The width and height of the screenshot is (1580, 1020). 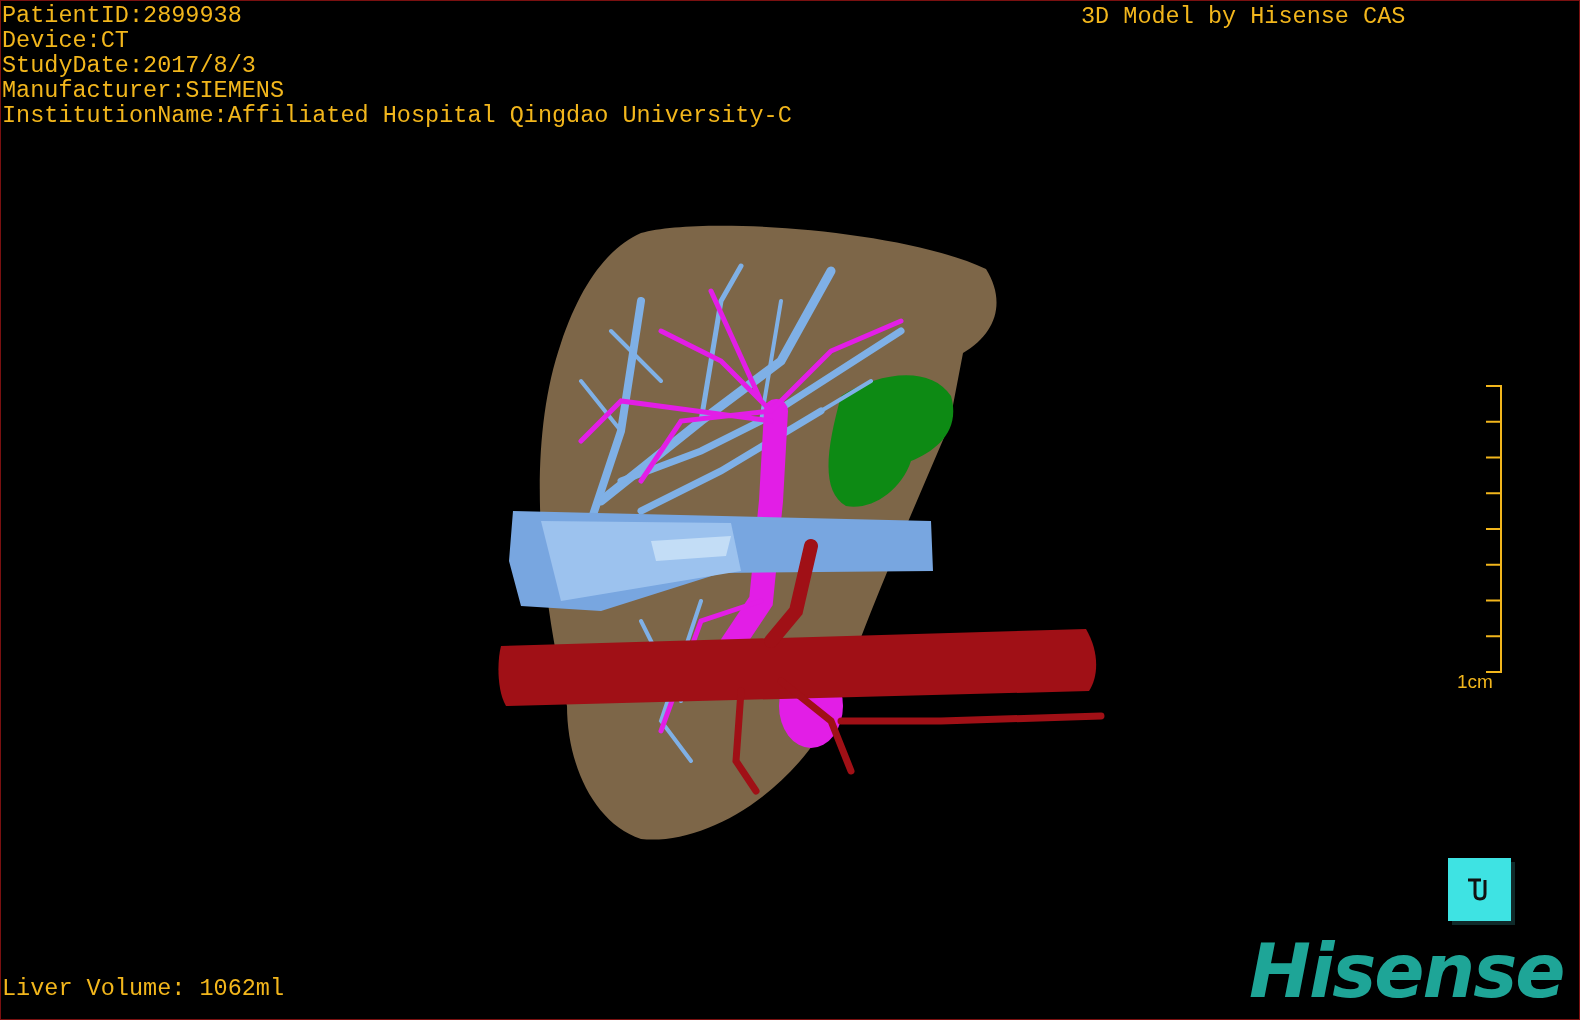 What do you see at coordinates (397, 115) in the screenshot?
I see `info-line: InstitutionName:Affiliated Hospital Qingdao University-C` at bounding box center [397, 115].